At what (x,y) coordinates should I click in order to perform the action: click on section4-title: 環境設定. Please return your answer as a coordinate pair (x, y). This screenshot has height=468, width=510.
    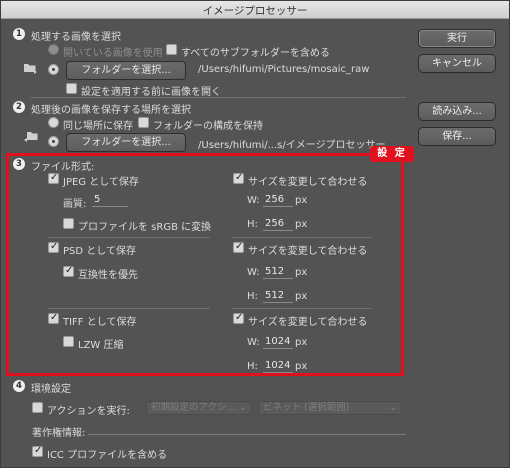
    Looking at the image, I should click on (51, 389).